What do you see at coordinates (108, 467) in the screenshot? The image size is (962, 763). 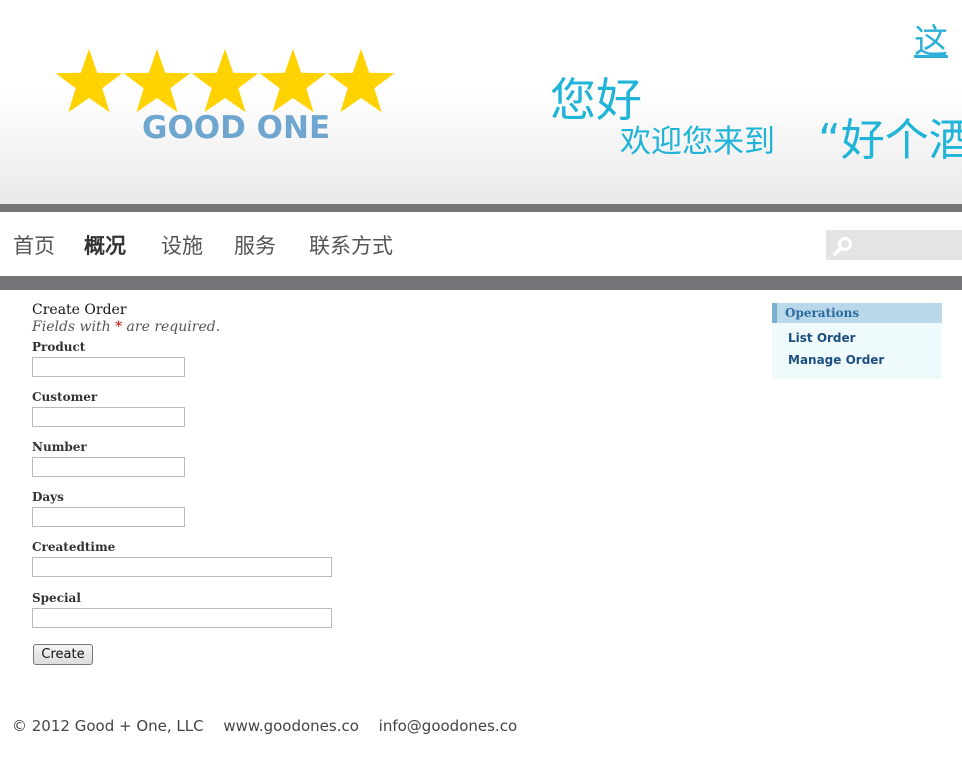 I see `number-input` at bounding box center [108, 467].